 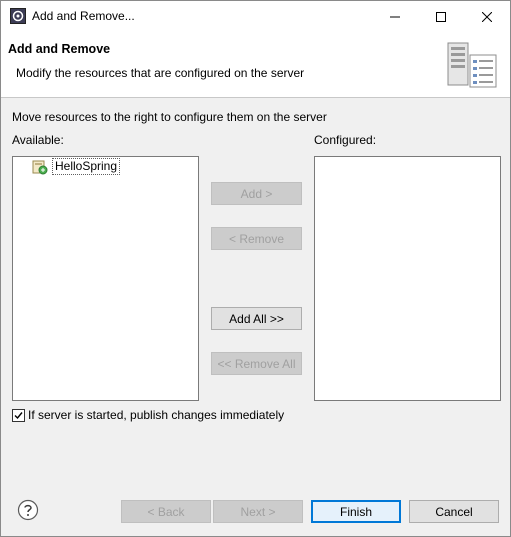 What do you see at coordinates (454, 511) in the screenshot?
I see `cancel-button: Cancel` at bounding box center [454, 511].